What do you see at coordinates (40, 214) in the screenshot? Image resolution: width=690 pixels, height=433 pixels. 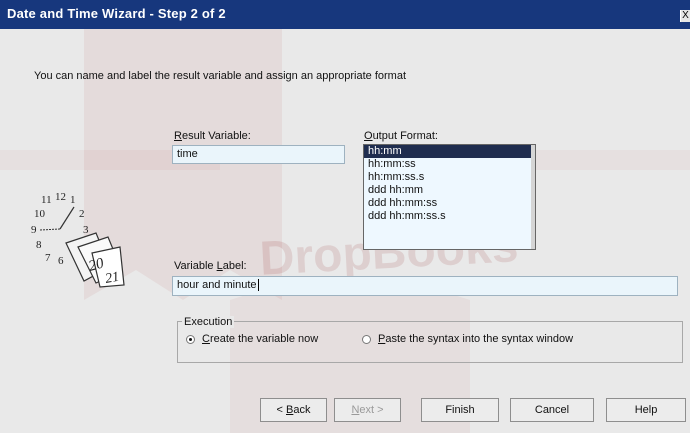 I see `clock-number: 10` at bounding box center [40, 214].